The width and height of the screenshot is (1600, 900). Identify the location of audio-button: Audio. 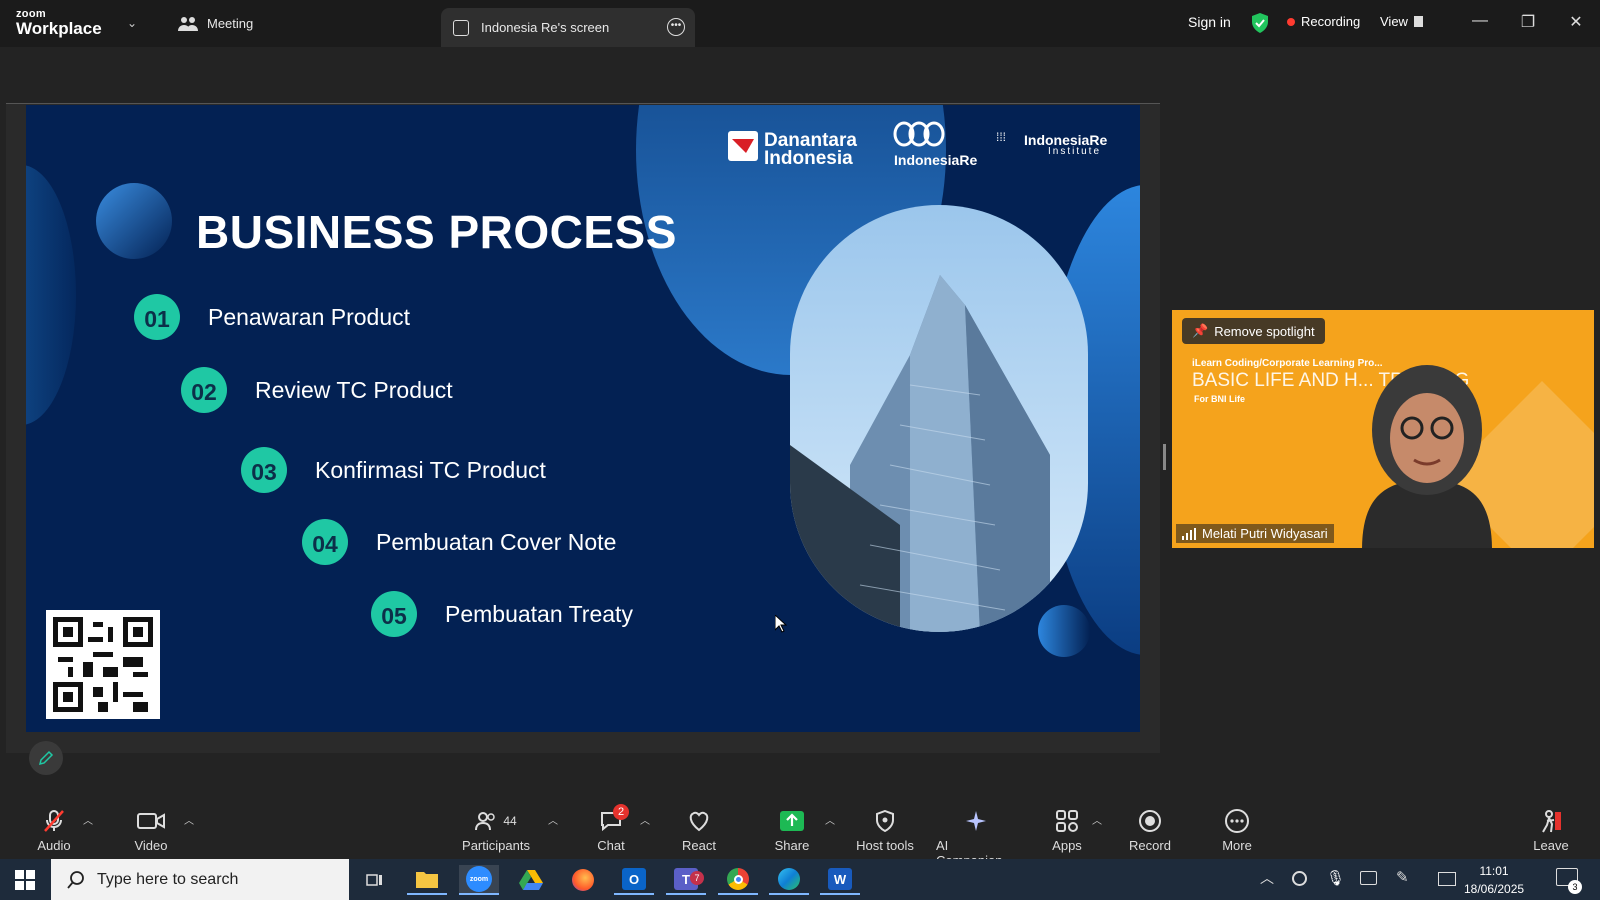
(54, 830).